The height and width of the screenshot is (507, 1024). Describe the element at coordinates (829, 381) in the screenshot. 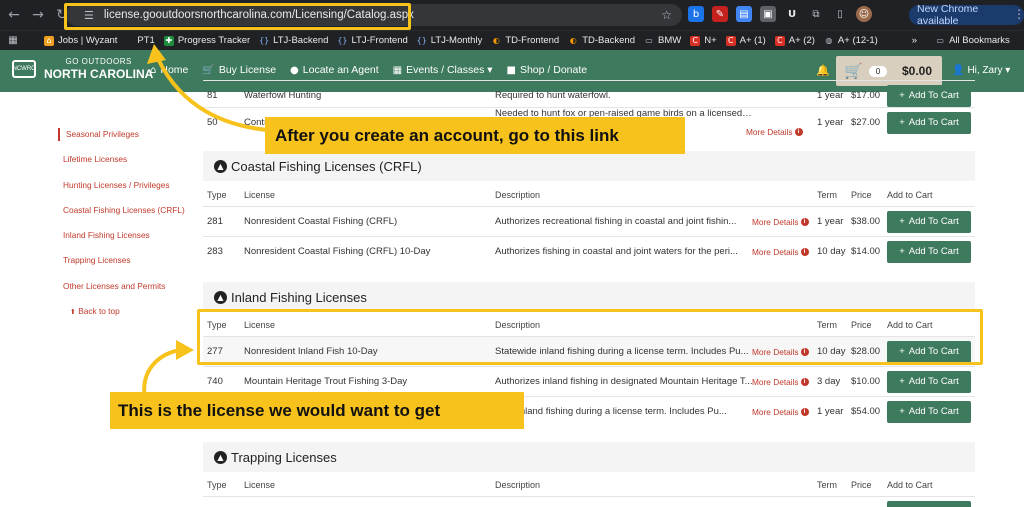

I see `license-term: 3 day` at that location.